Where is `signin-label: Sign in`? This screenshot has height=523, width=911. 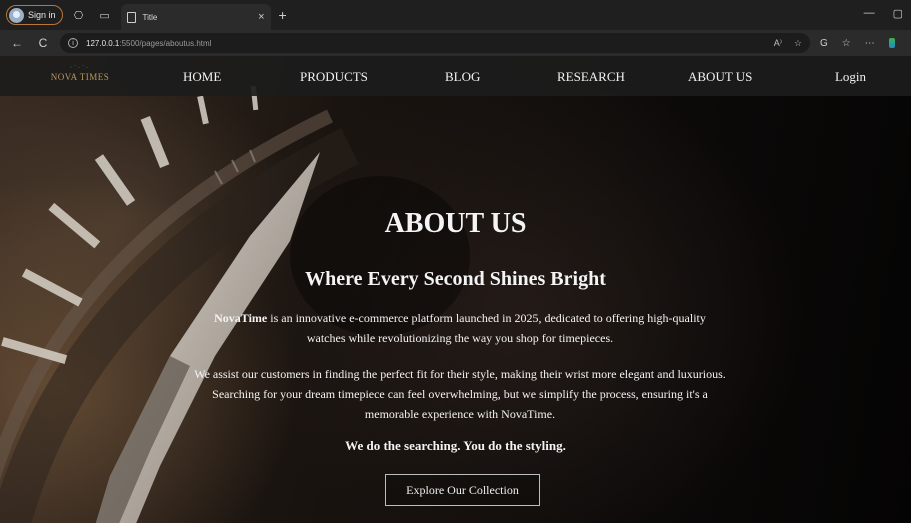 signin-label: Sign in is located at coordinates (42, 15).